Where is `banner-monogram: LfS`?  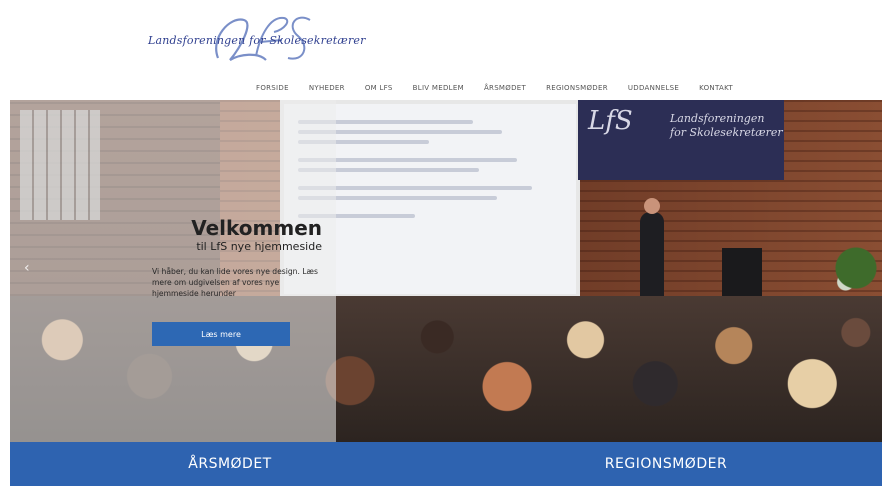 banner-monogram: LfS is located at coordinates (610, 121).